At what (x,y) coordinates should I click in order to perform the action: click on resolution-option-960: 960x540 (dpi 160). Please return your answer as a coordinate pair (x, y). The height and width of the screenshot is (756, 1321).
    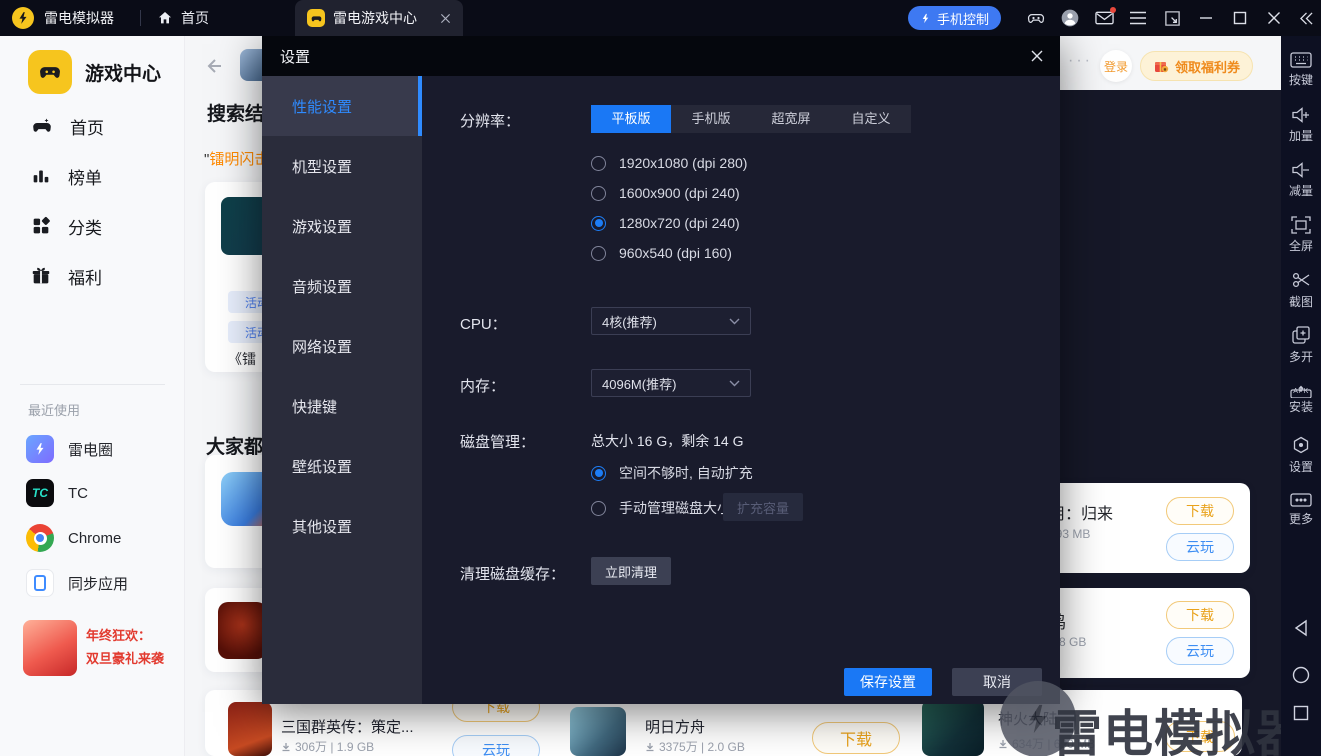
    Looking at the image, I should click on (661, 253).